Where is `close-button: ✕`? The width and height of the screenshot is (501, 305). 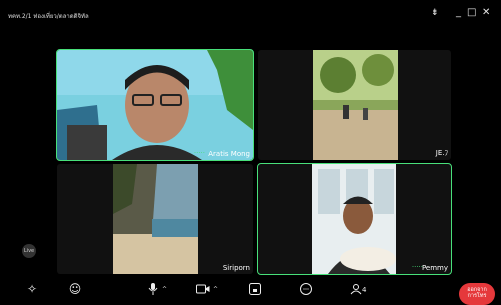 close-button: ✕ is located at coordinates (486, 13).